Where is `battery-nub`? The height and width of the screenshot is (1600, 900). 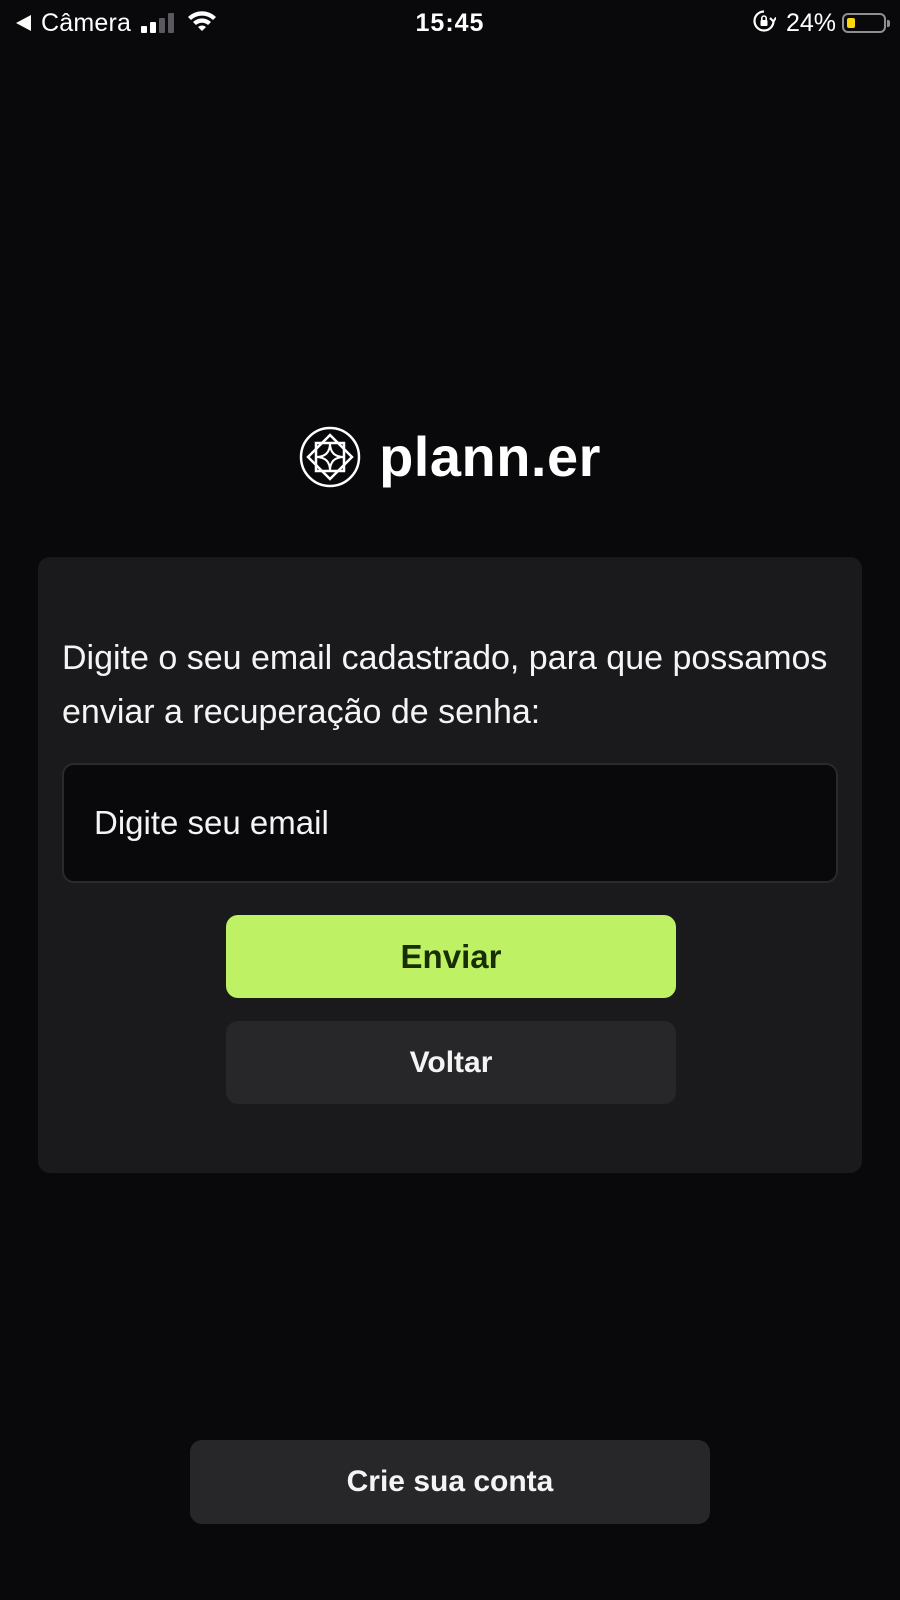
battery-nub is located at coordinates (888, 23).